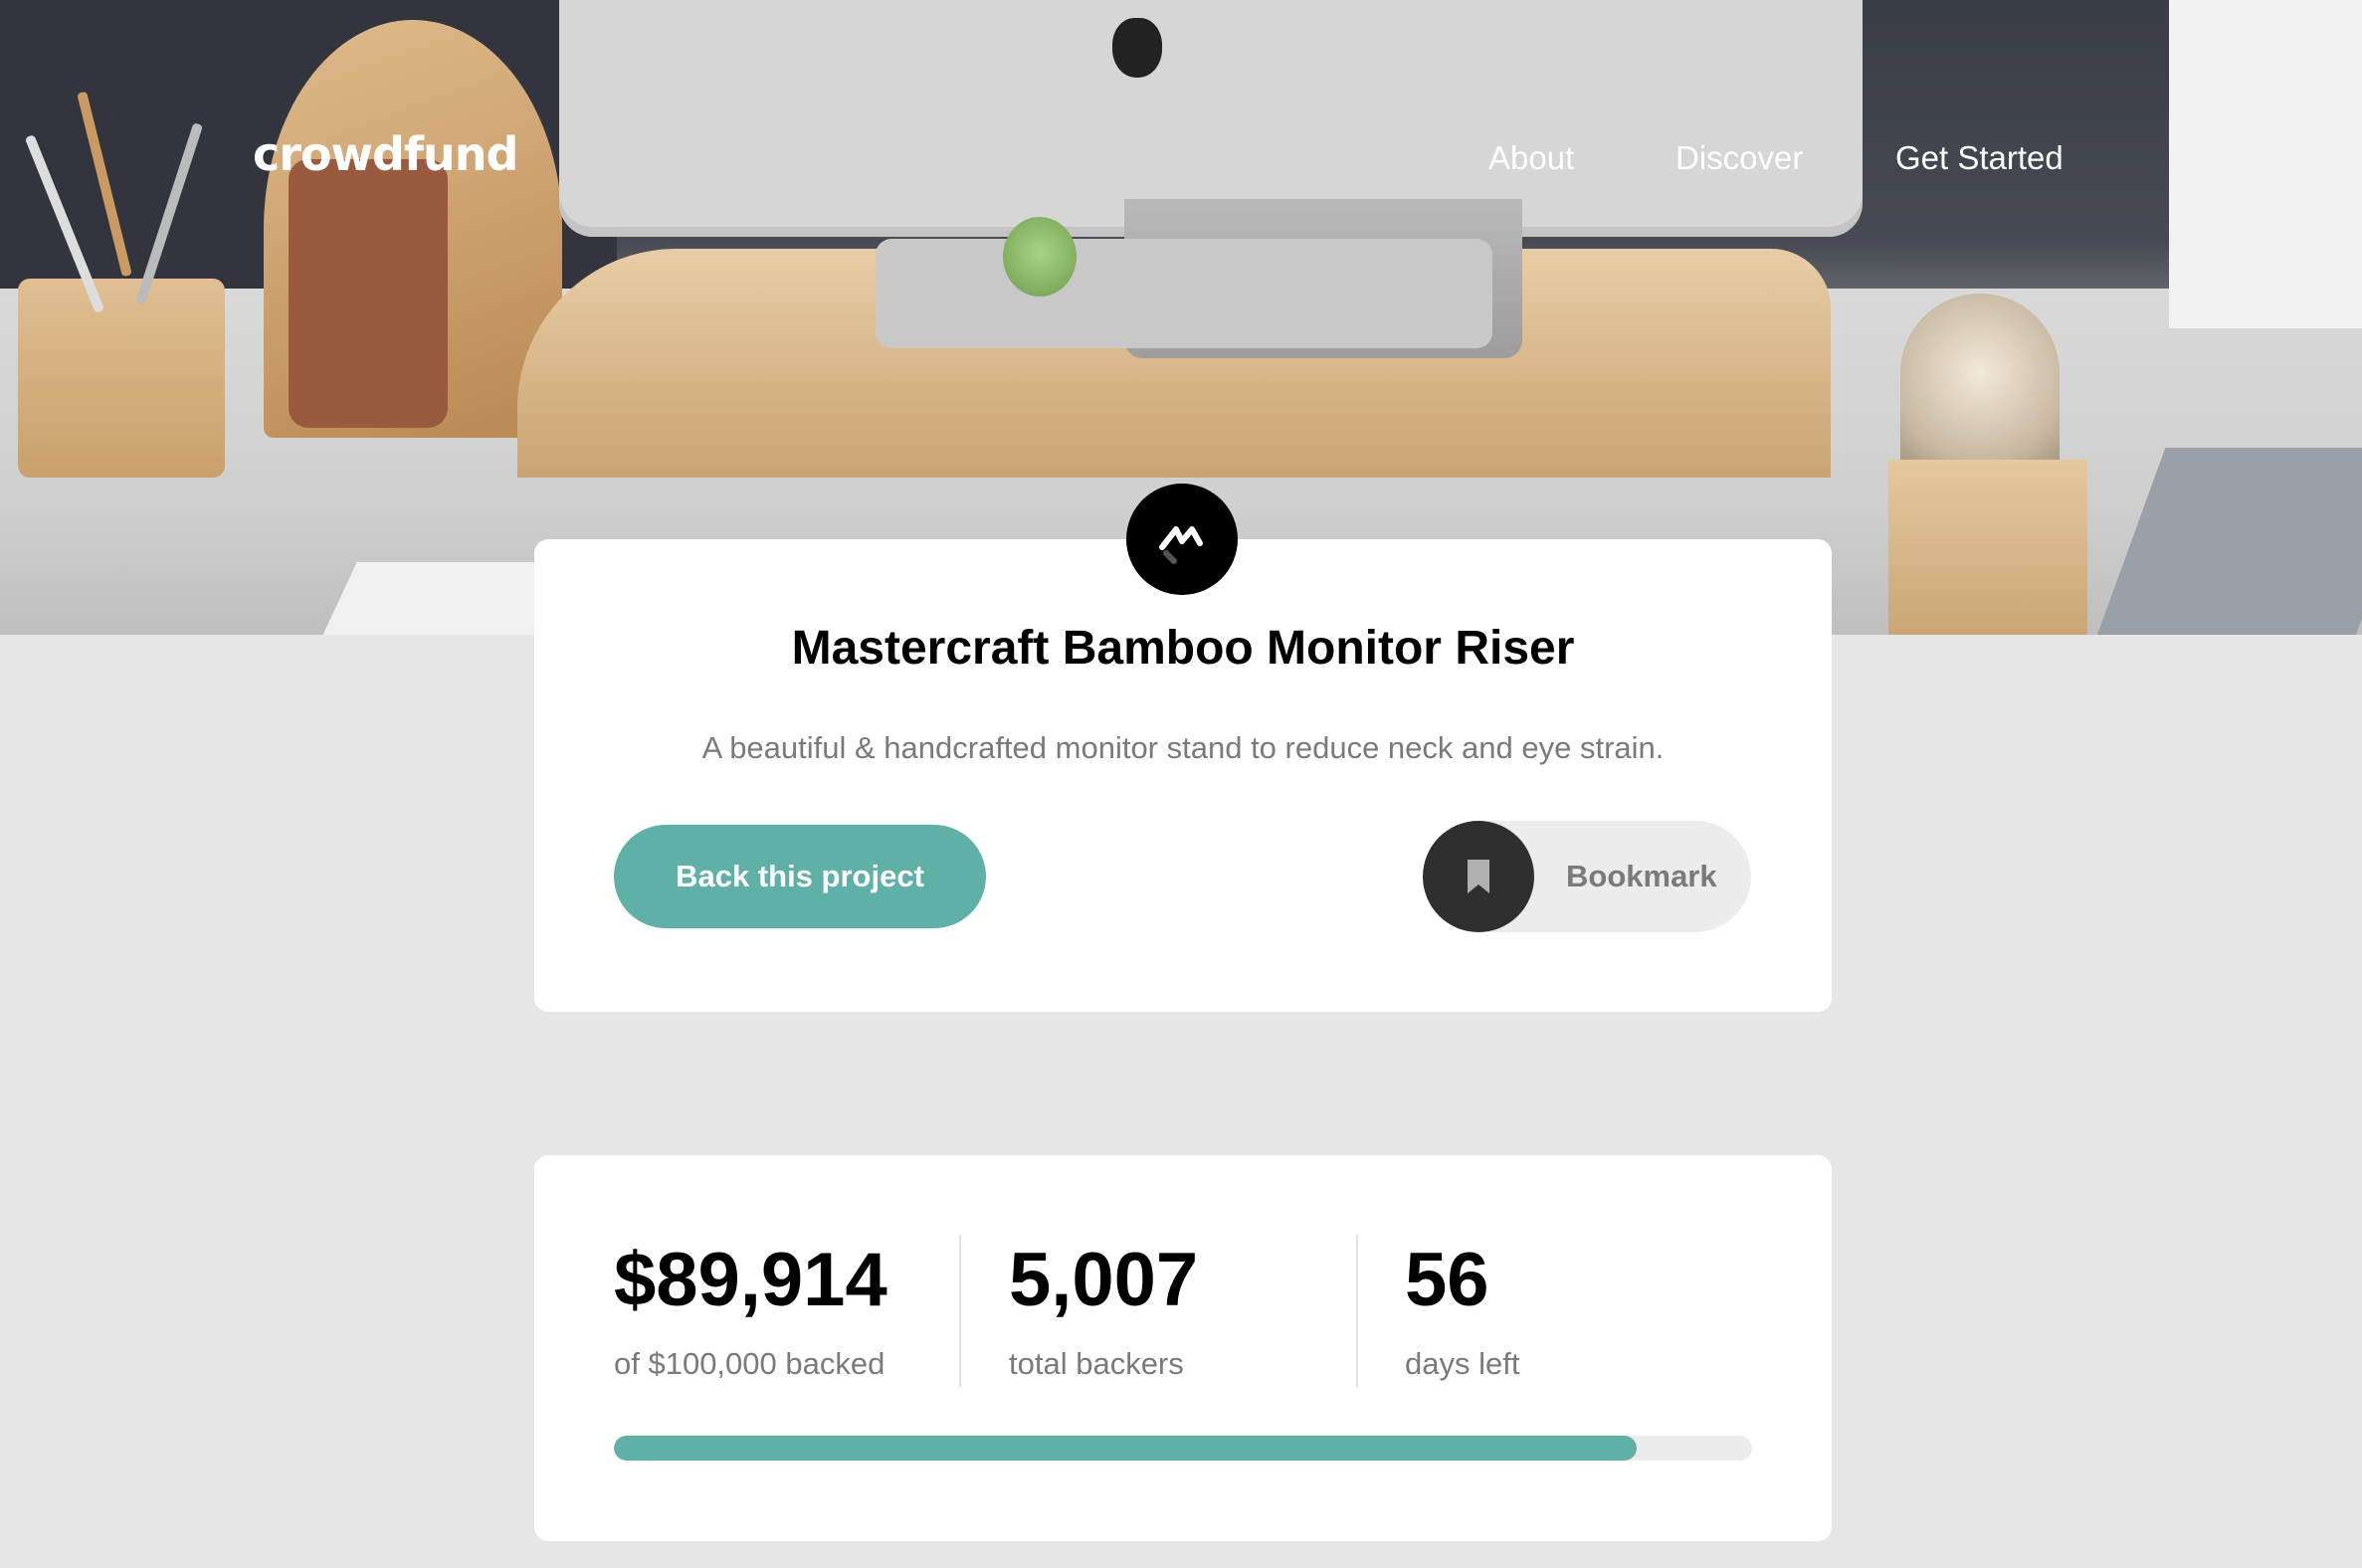 The height and width of the screenshot is (1568, 2362). I want to click on project-title: Mastercraft Bamboo Monitor Riser, so click(1183, 648).